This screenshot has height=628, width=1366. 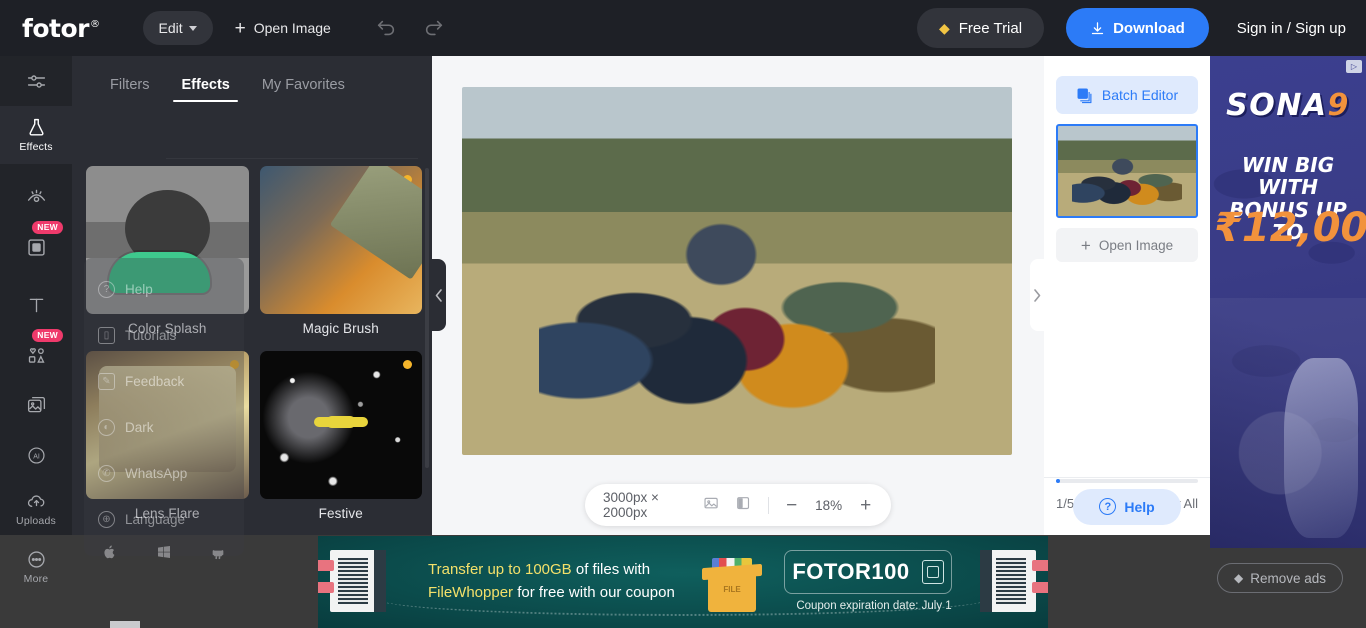 What do you see at coordinates (1288, 423) in the screenshot?
I see `ad-cricketer-image` at bounding box center [1288, 423].